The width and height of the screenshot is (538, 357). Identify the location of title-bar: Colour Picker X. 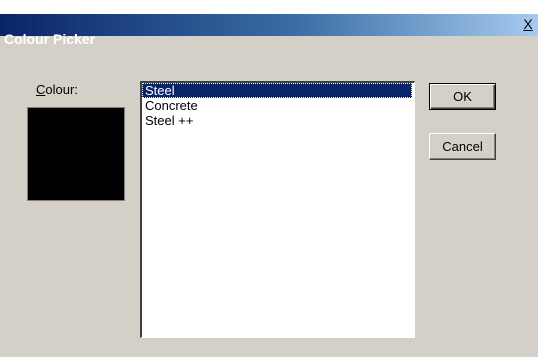
(269, 23).